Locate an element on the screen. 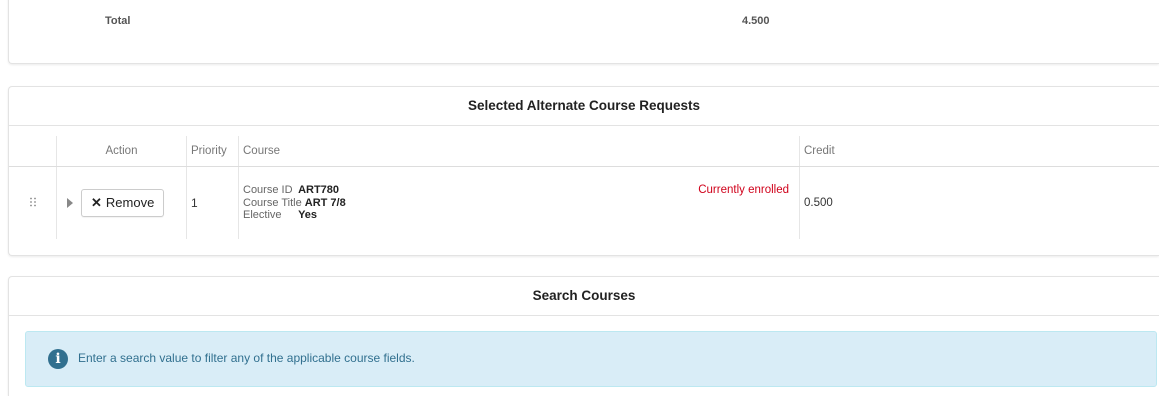  total-value: 4.500 is located at coordinates (756, 21).